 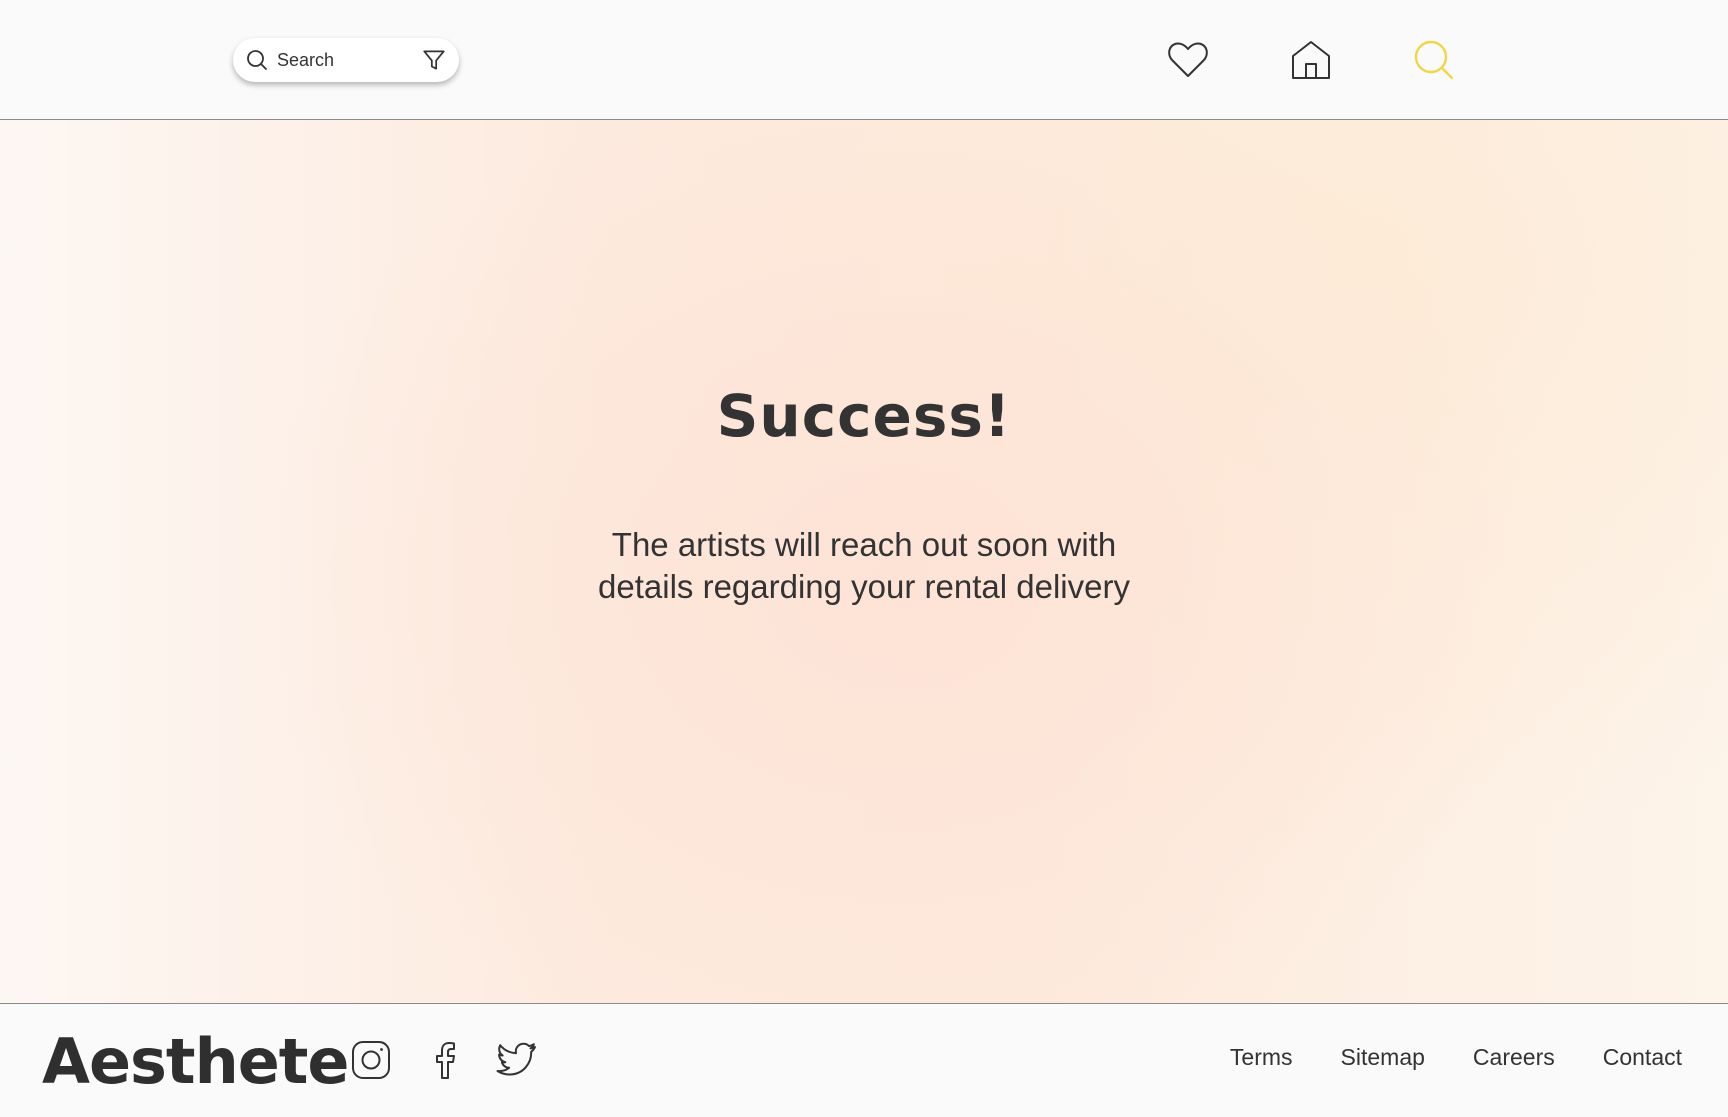 What do you see at coordinates (1514, 1057) in the screenshot?
I see `footer-link-careers: Careers` at bounding box center [1514, 1057].